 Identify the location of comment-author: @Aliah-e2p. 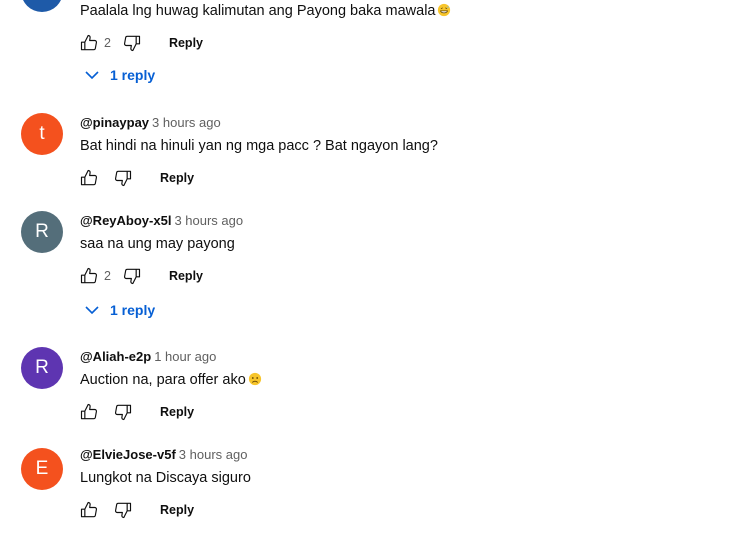
(115, 356).